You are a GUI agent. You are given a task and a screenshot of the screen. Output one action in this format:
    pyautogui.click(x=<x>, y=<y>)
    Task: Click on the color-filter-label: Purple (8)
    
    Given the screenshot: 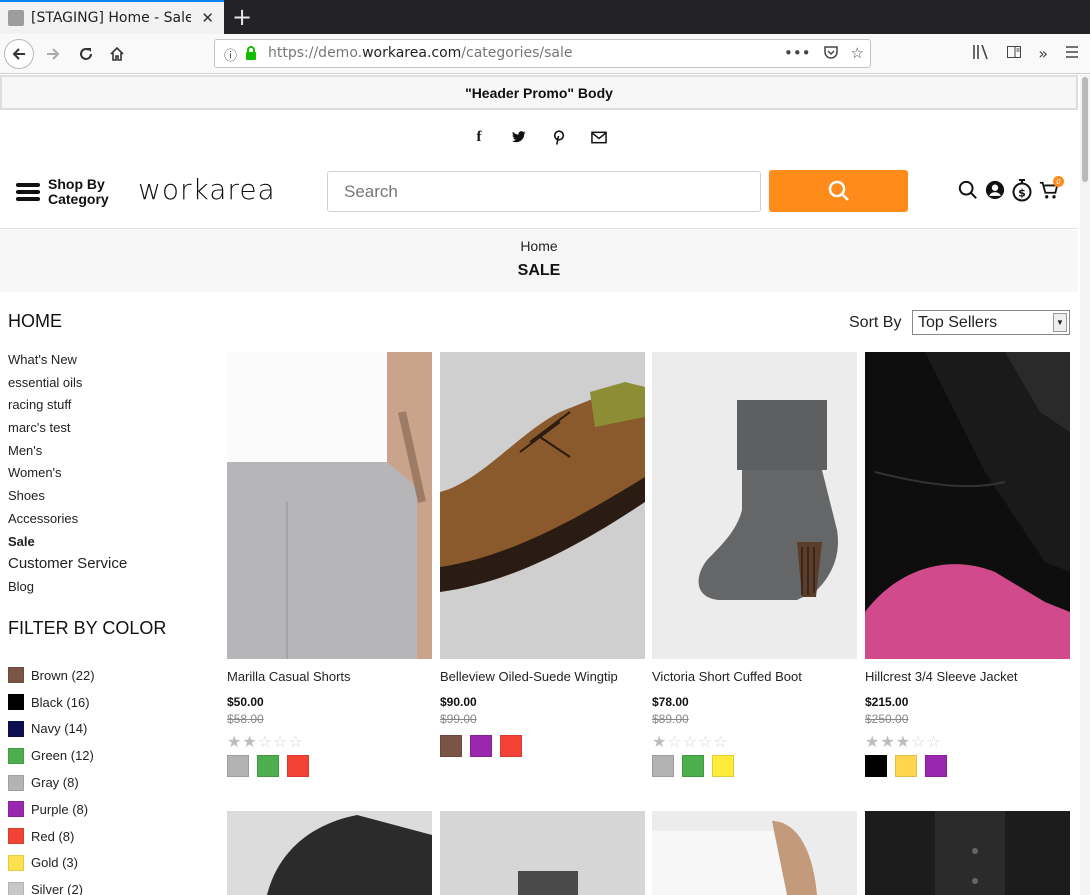 What is the action you would take?
    pyautogui.click(x=60, y=809)
    